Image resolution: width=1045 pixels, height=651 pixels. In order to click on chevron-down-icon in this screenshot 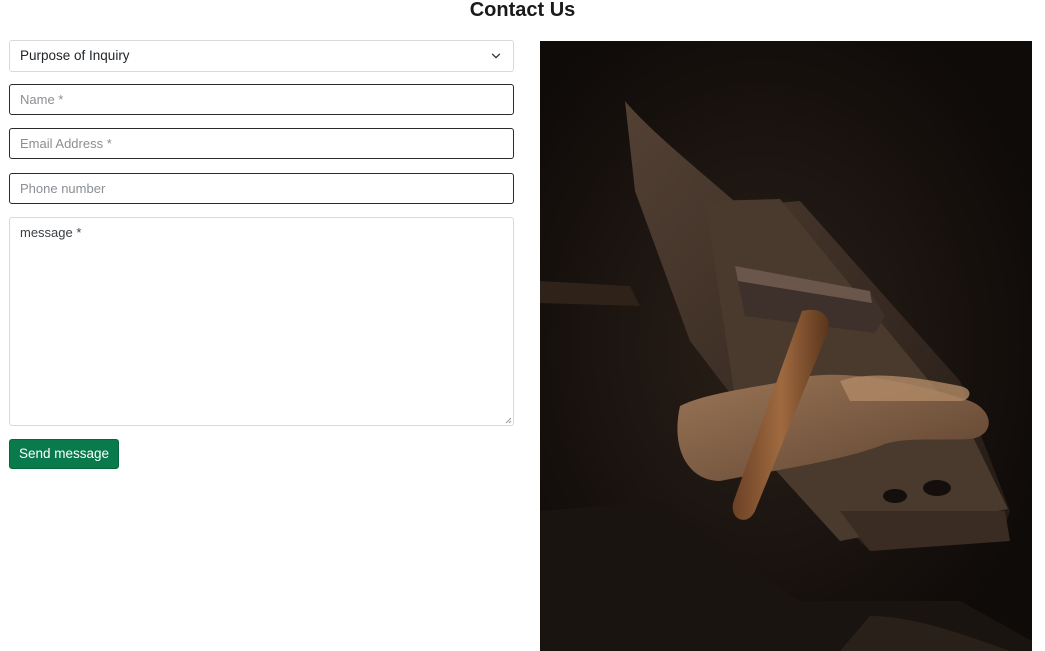, I will do `click(496, 56)`.